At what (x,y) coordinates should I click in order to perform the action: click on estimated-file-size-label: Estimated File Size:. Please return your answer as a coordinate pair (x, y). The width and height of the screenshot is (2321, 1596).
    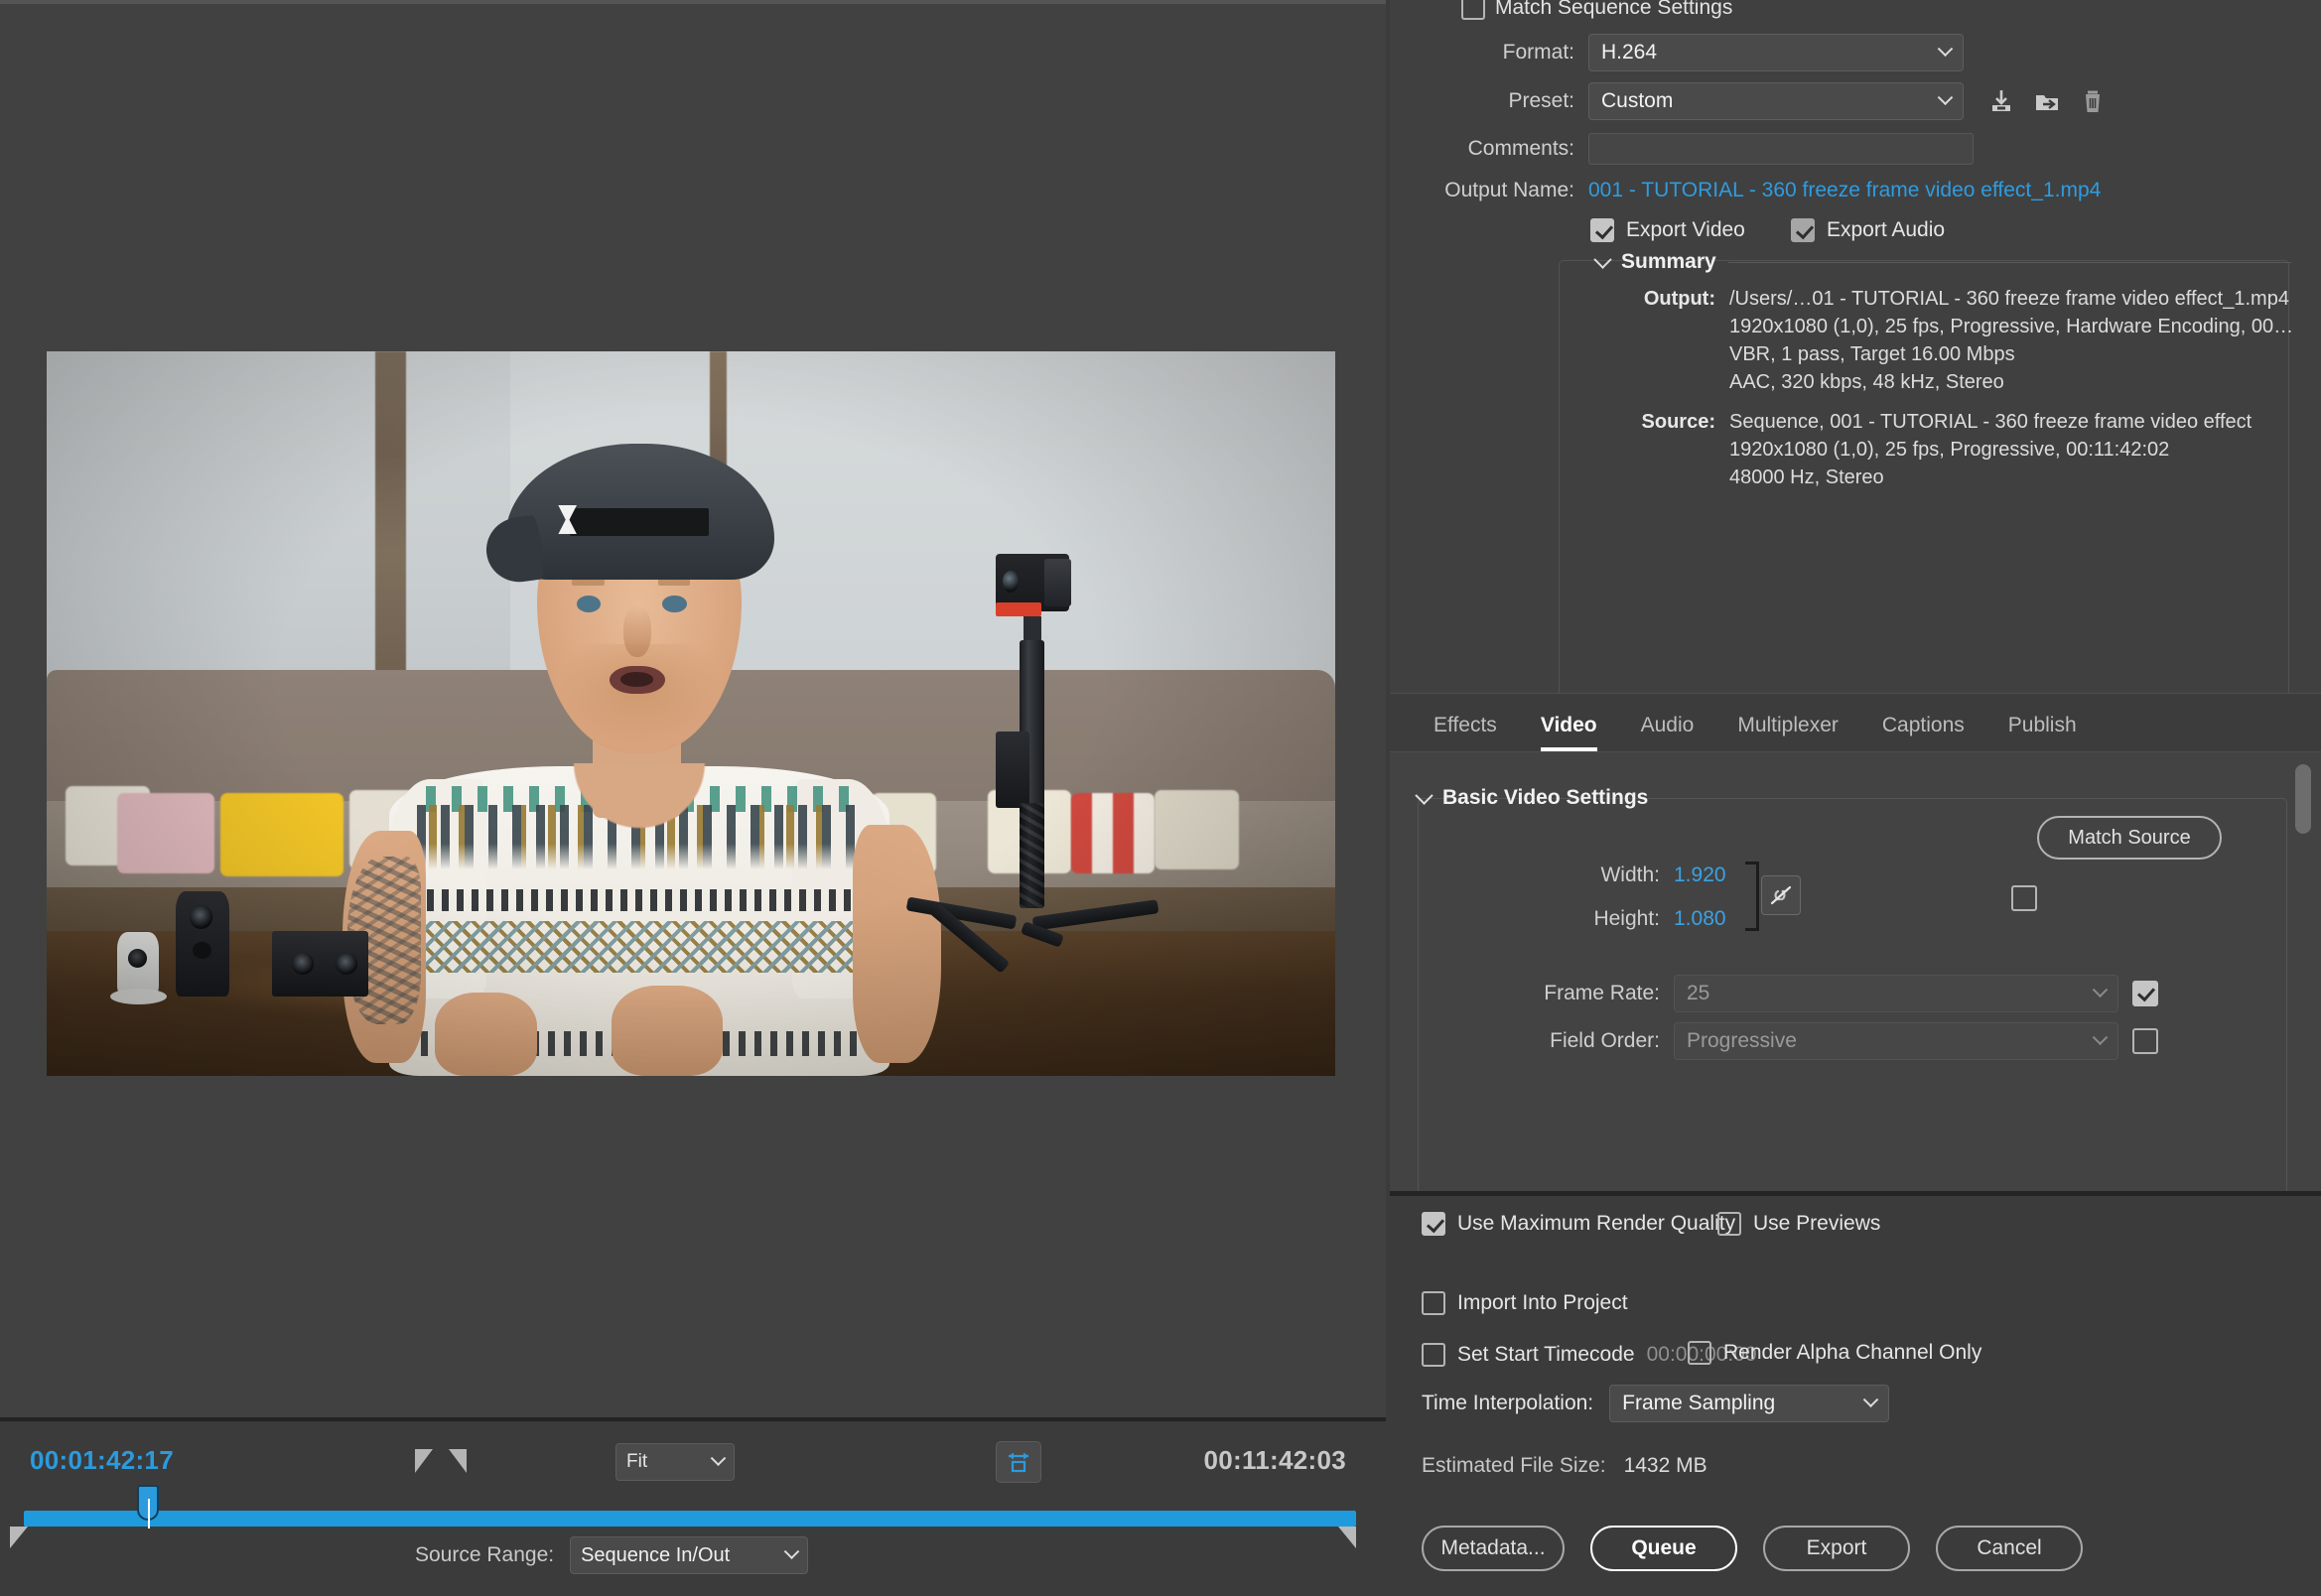
    Looking at the image, I should click on (1514, 1466).